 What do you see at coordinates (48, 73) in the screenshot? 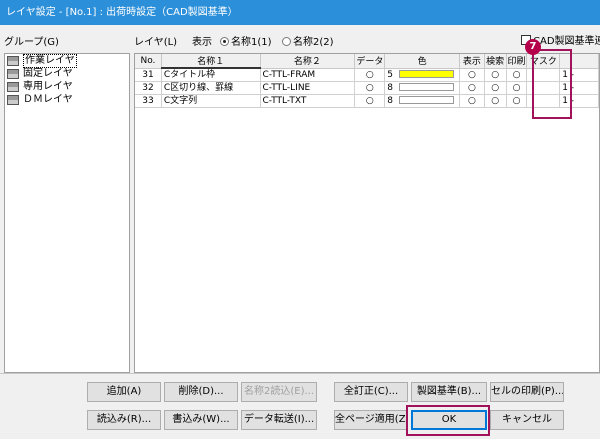
I see `group-item-label: 固定レイヤ` at bounding box center [48, 73].